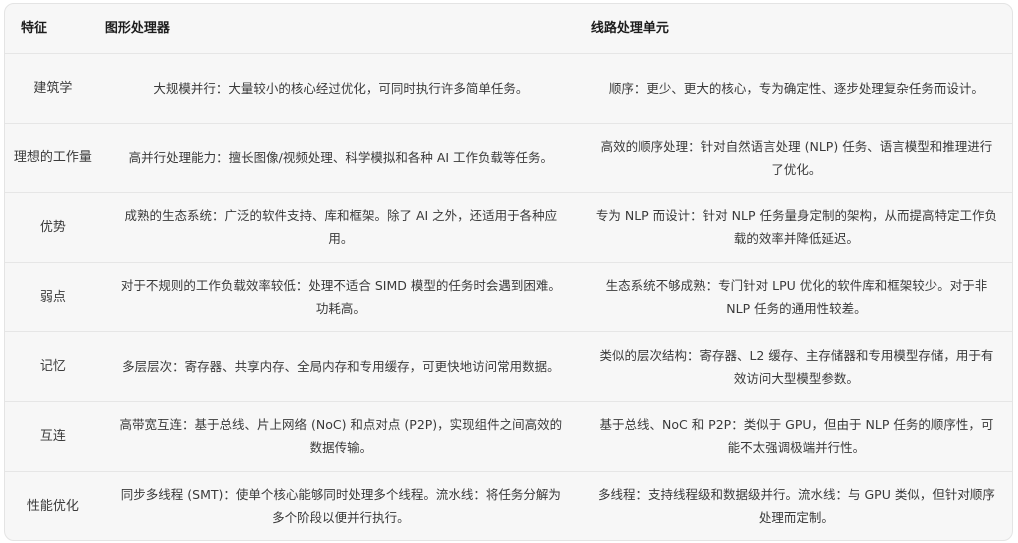 Image resolution: width=1018 pixels, height=543 pixels. What do you see at coordinates (796, 88) in the screenshot?
I see `lpu-cell: 顺序：更少、更大的核心，专为确定性、逐步处理复杂任务而设计。` at bounding box center [796, 88].